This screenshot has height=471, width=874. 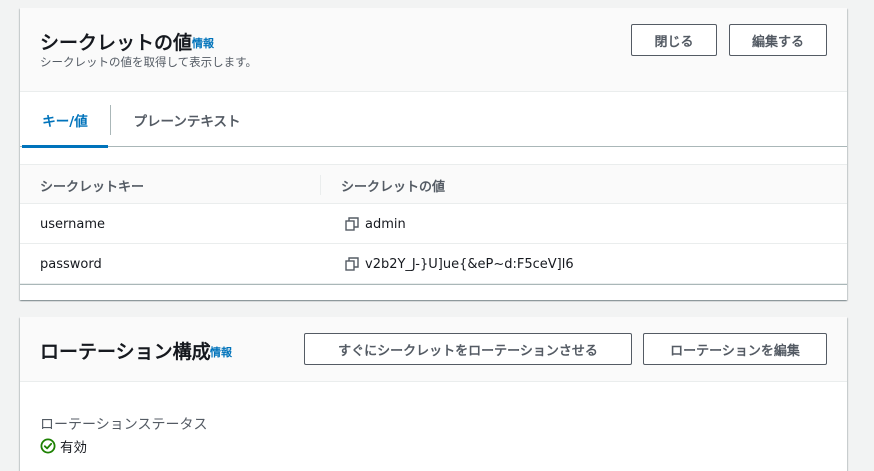 What do you see at coordinates (203, 43) in the screenshot?
I see `secret-info-link: 情報` at bounding box center [203, 43].